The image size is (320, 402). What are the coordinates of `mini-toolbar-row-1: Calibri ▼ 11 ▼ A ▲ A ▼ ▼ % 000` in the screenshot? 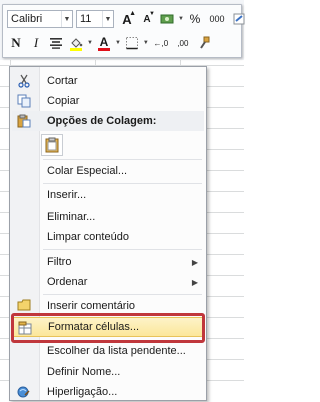 It's located at (128, 19).